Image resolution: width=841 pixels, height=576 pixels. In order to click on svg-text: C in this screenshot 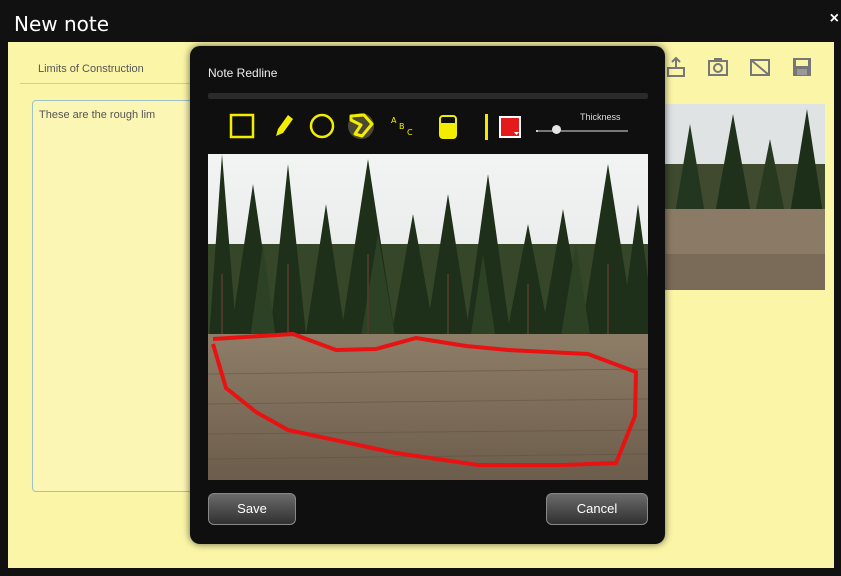, I will do `click(410, 132)`.